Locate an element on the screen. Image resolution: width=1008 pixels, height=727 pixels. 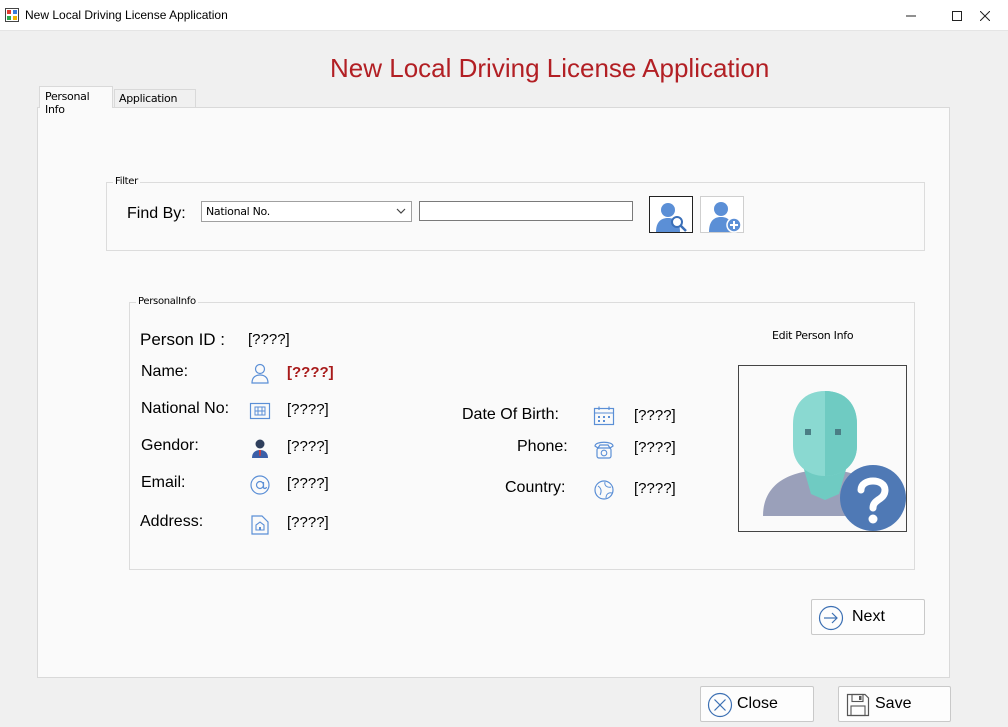
tab-personal-info: Personal Info is located at coordinates (76, 101).